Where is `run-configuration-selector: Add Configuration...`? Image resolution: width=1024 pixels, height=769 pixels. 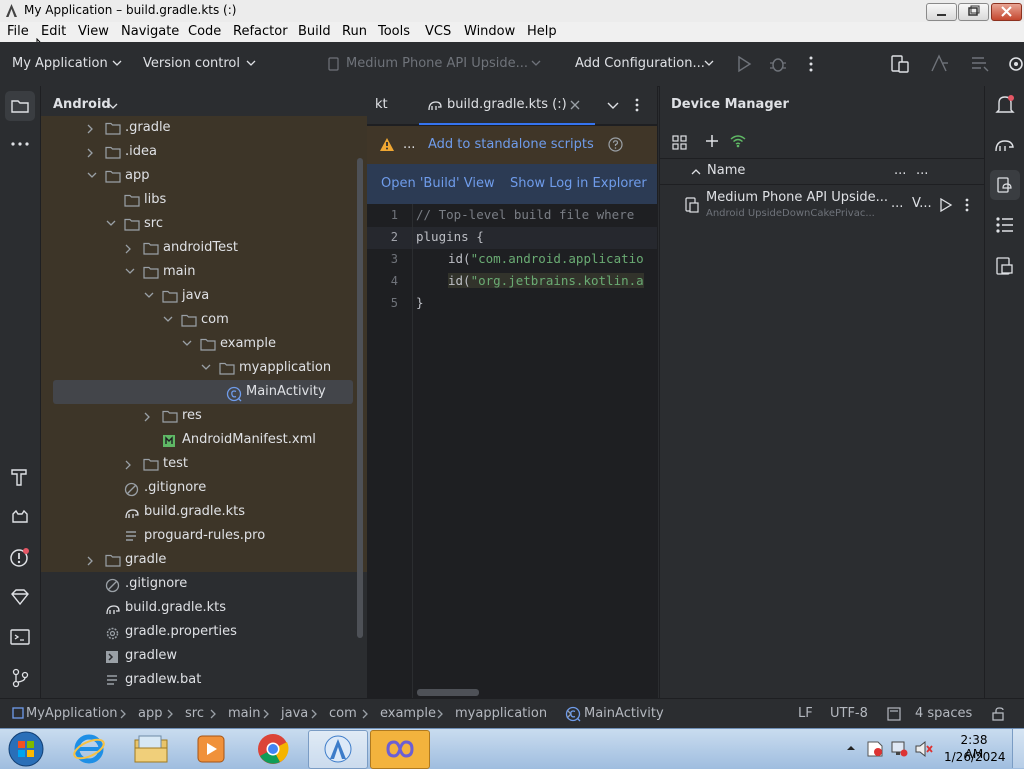 run-configuration-selector: Add Configuration... is located at coordinates (640, 63).